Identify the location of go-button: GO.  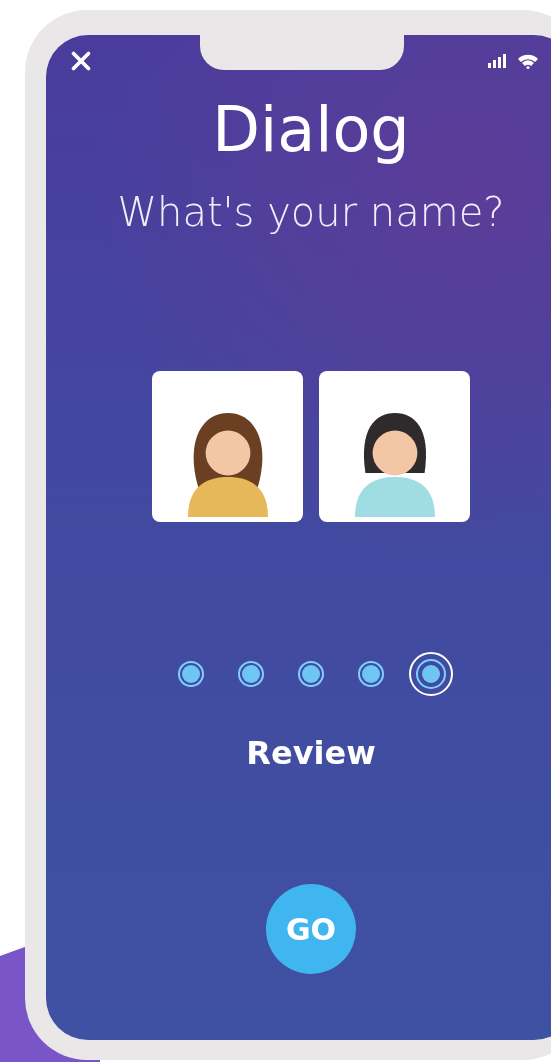
(311, 929).